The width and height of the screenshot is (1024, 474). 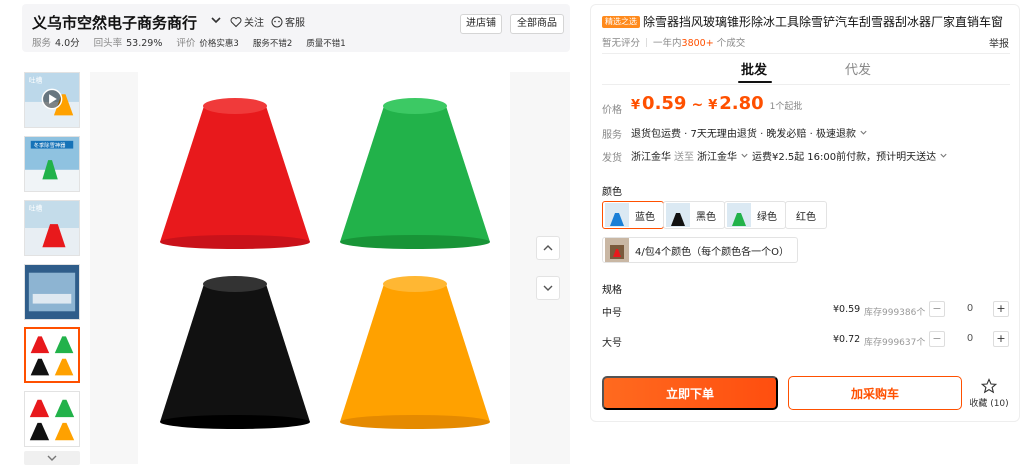 I want to click on buy-now-button: 立即下单, so click(x=690, y=393).